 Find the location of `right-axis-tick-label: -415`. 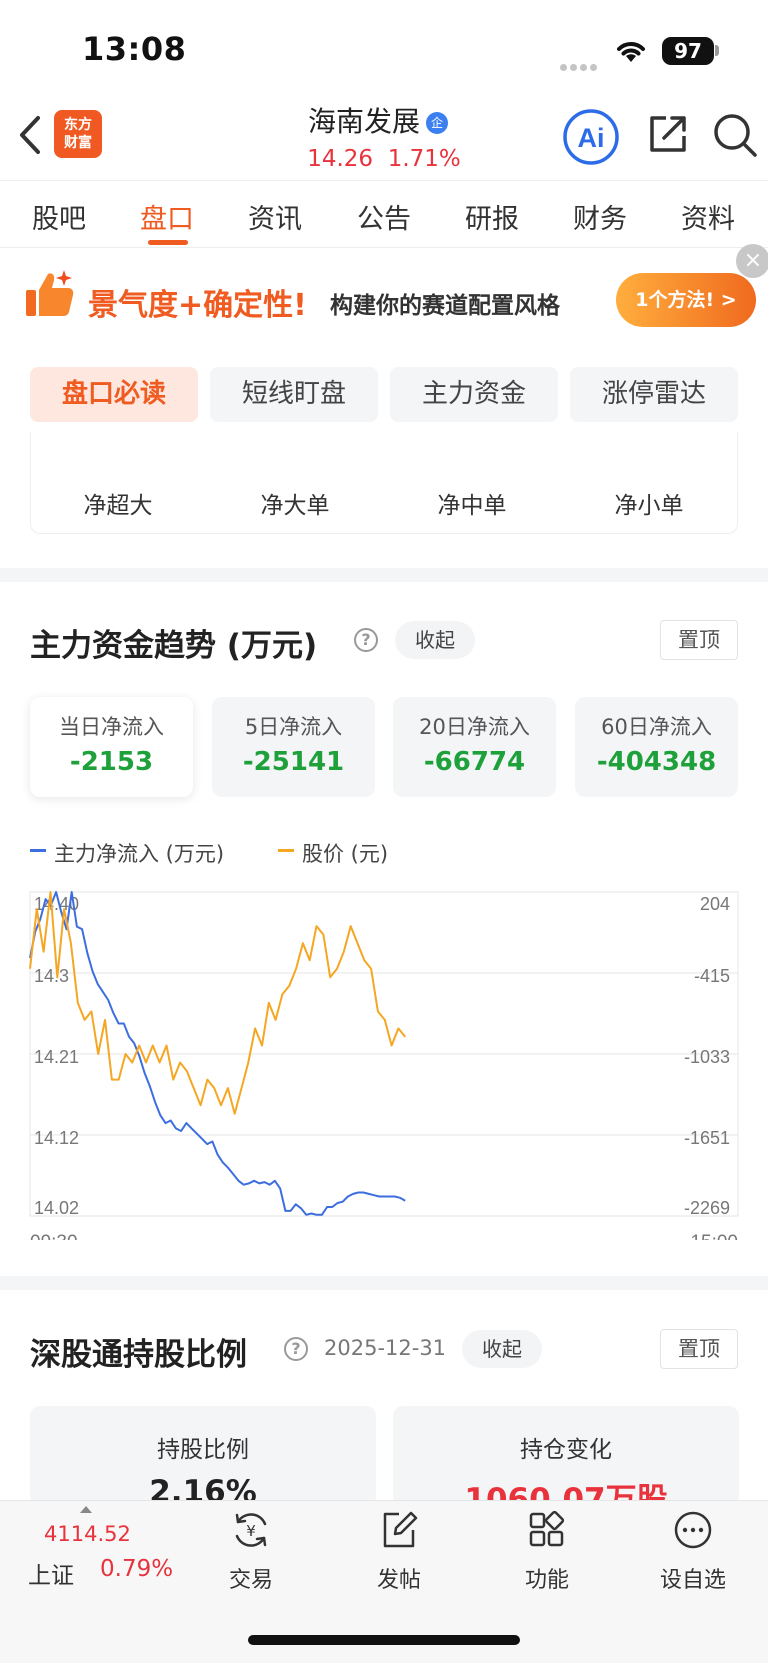

right-axis-tick-label: -415 is located at coordinates (712, 976).